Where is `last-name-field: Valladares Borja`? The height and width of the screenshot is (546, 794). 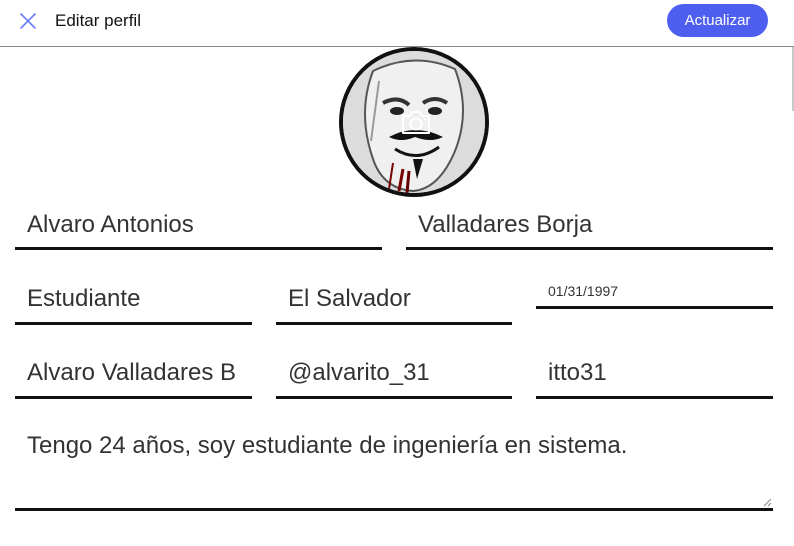 last-name-field: Valladares Borja is located at coordinates (589, 228).